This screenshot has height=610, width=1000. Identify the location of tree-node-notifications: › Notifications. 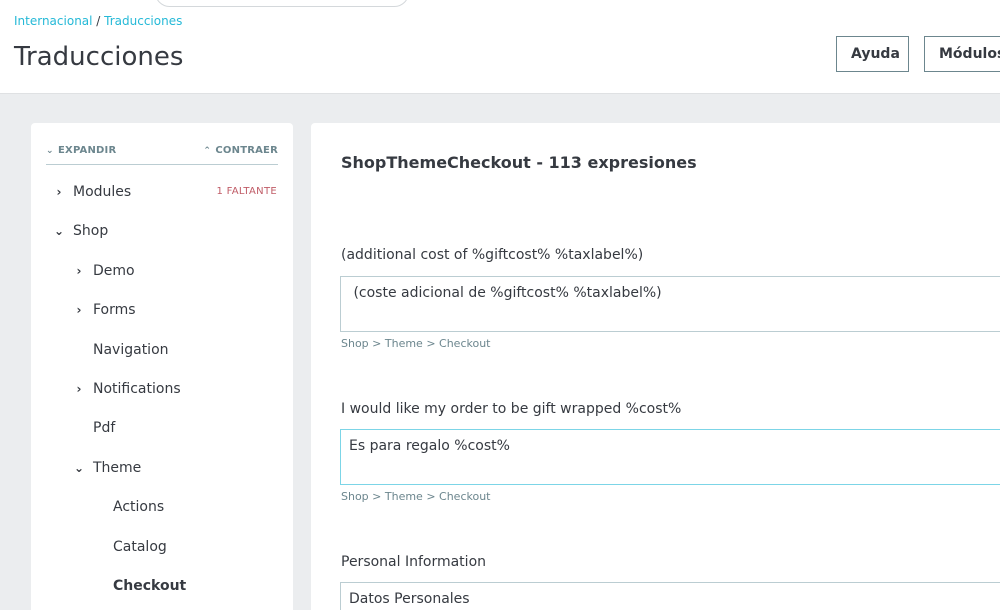
(129, 389).